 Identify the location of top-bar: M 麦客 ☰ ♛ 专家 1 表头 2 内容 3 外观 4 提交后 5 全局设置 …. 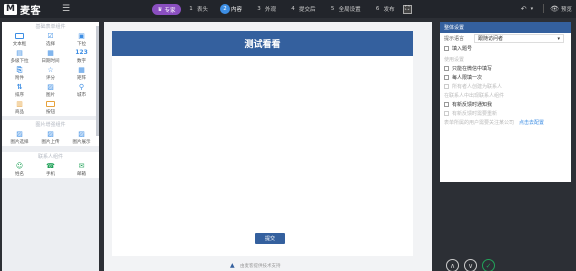
(288, 9).